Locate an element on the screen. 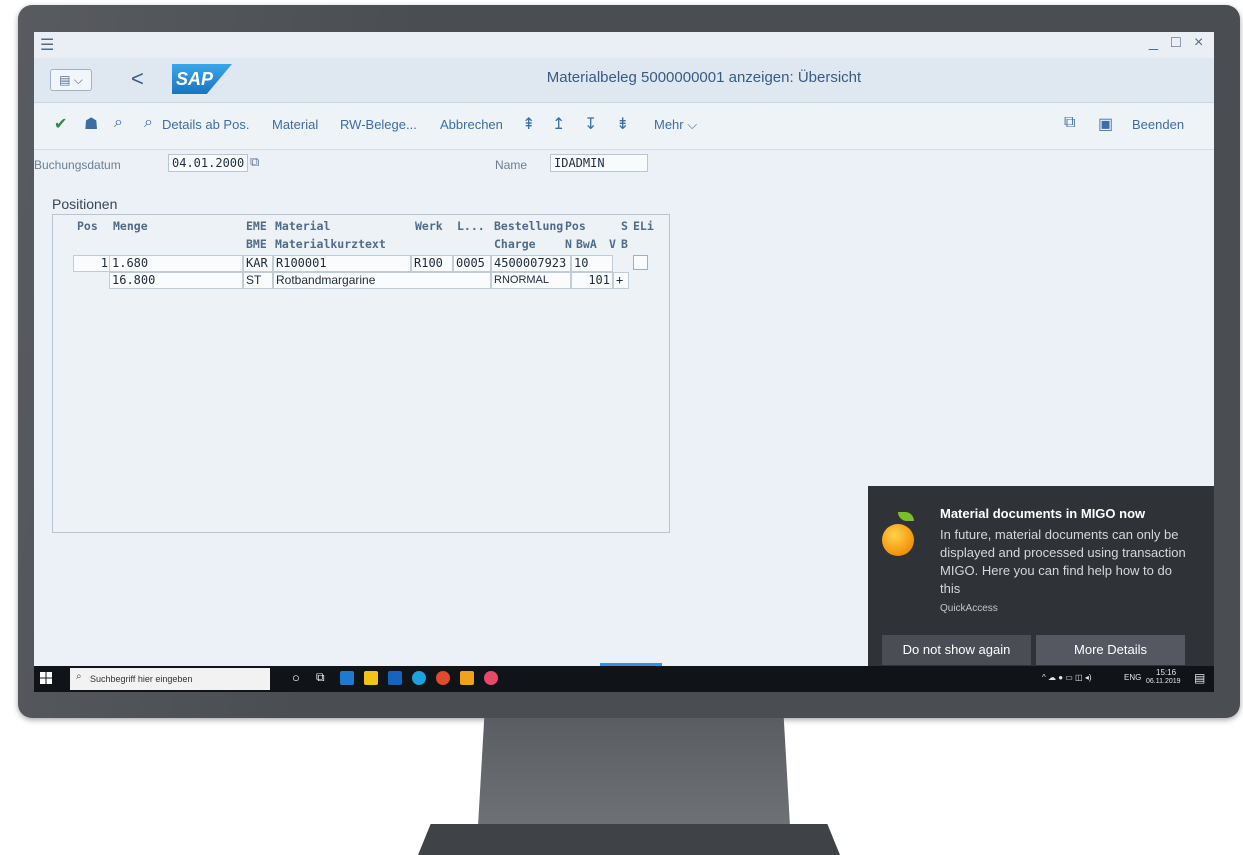 Image resolution: width=1243 pixels, height=855 pixels. leaf-icon is located at coordinates (906, 516).